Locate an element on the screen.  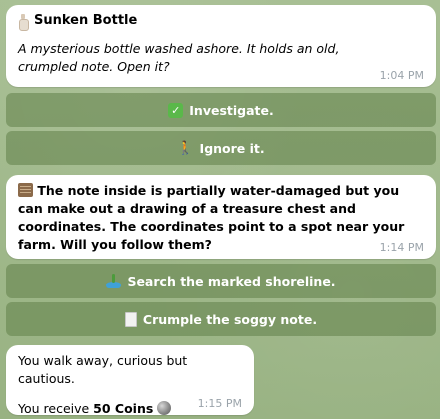
investigate-label: Investigate. is located at coordinates (231, 110).